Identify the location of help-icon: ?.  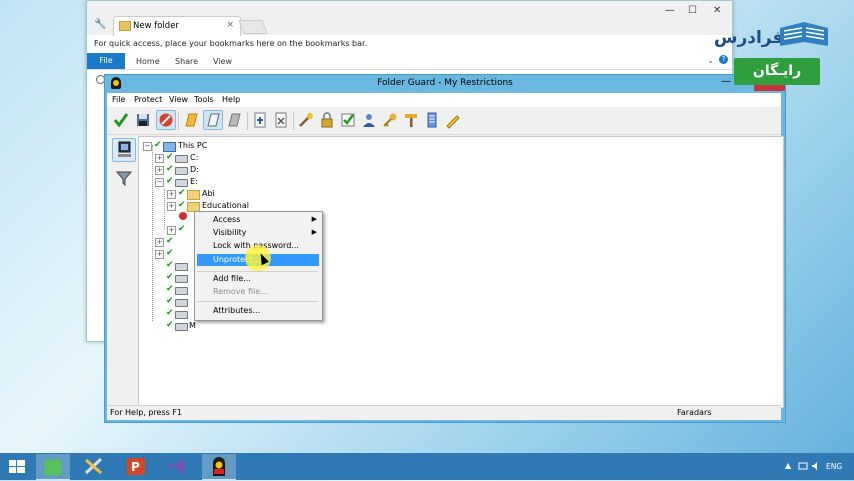
(723, 59).